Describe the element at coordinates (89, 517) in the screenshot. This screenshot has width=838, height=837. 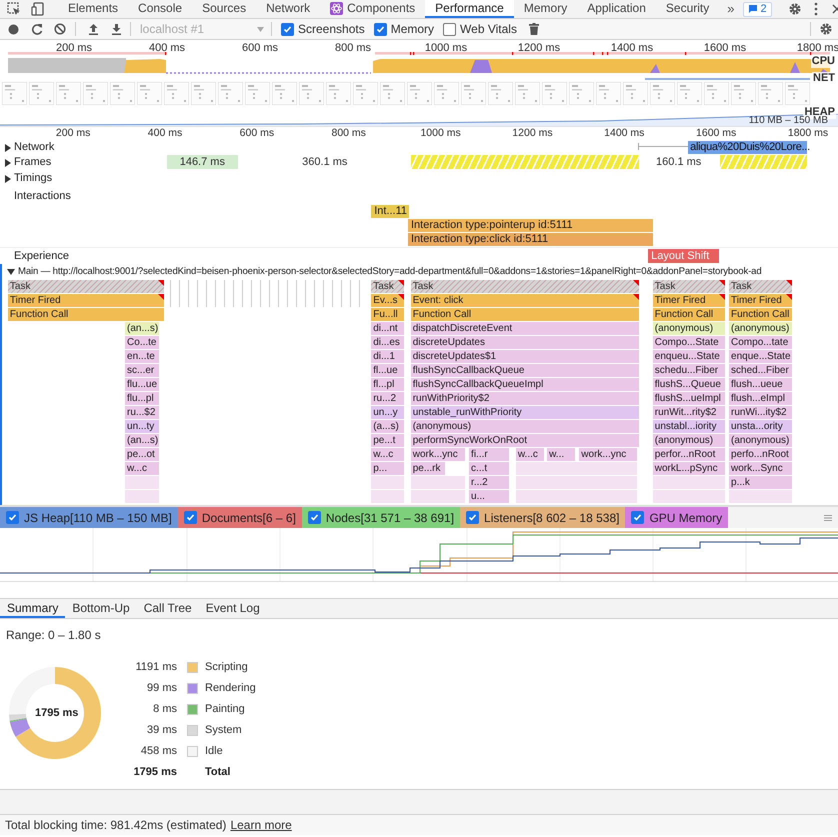
I see `memory-counter-toggle: JS Heap[110 MB – 150 MB]` at that location.